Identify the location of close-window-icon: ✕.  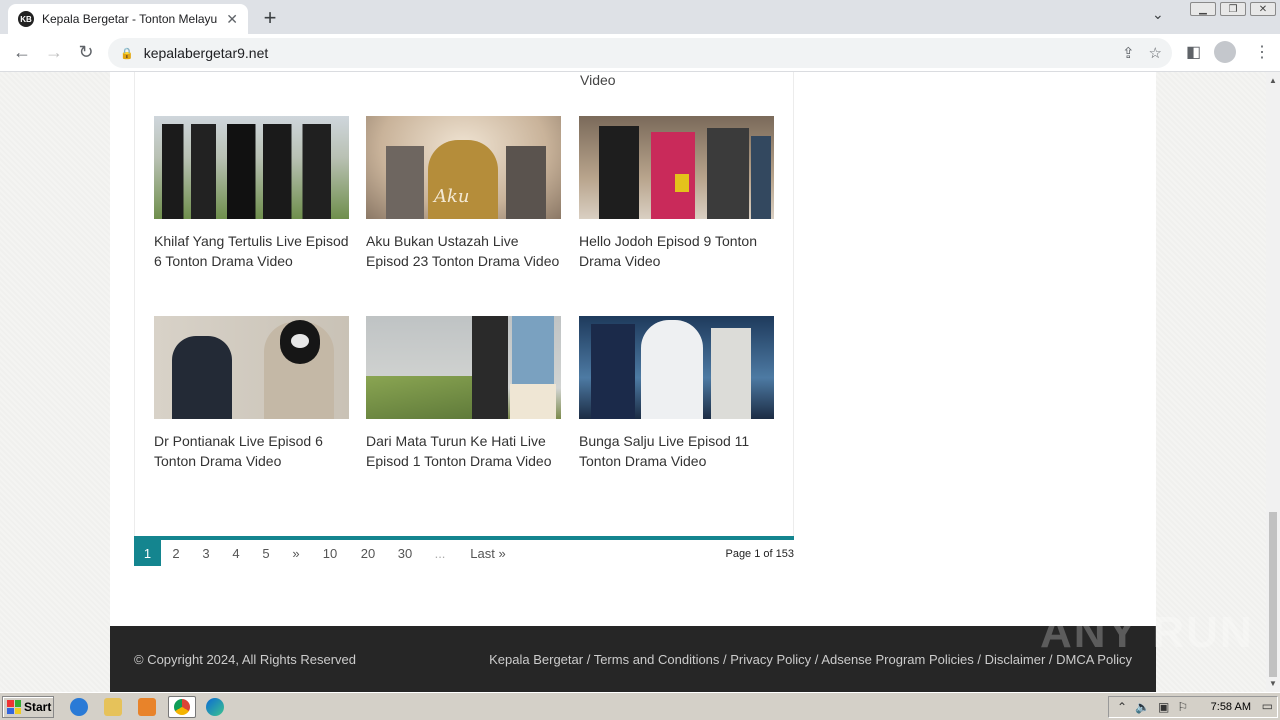
(1263, 9).